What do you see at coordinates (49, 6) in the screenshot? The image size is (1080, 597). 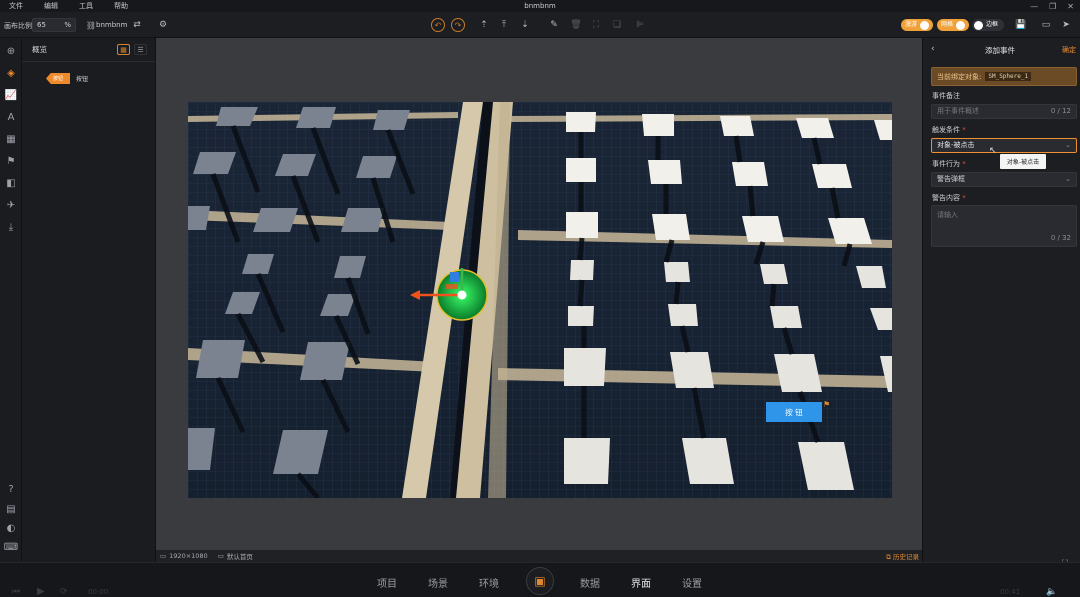 I see `menu-edit: 编辑` at bounding box center [49, 6].